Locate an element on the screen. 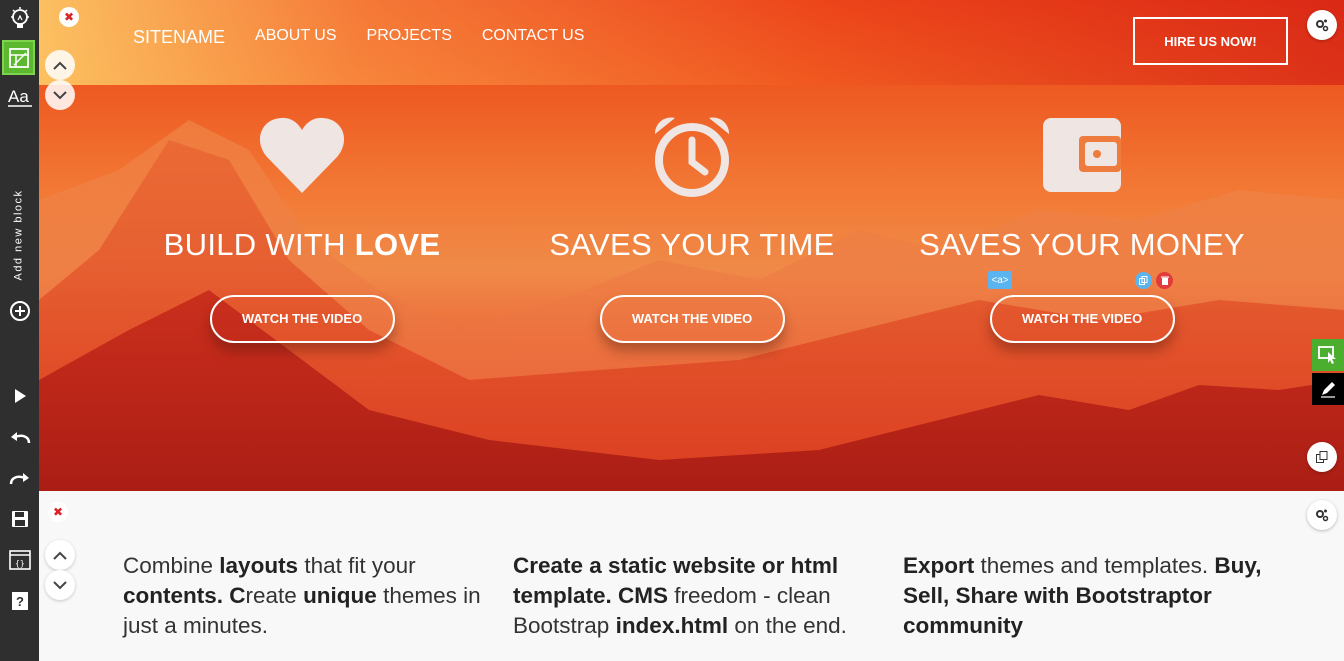  heart-icon is located at coordinates (302, 155).